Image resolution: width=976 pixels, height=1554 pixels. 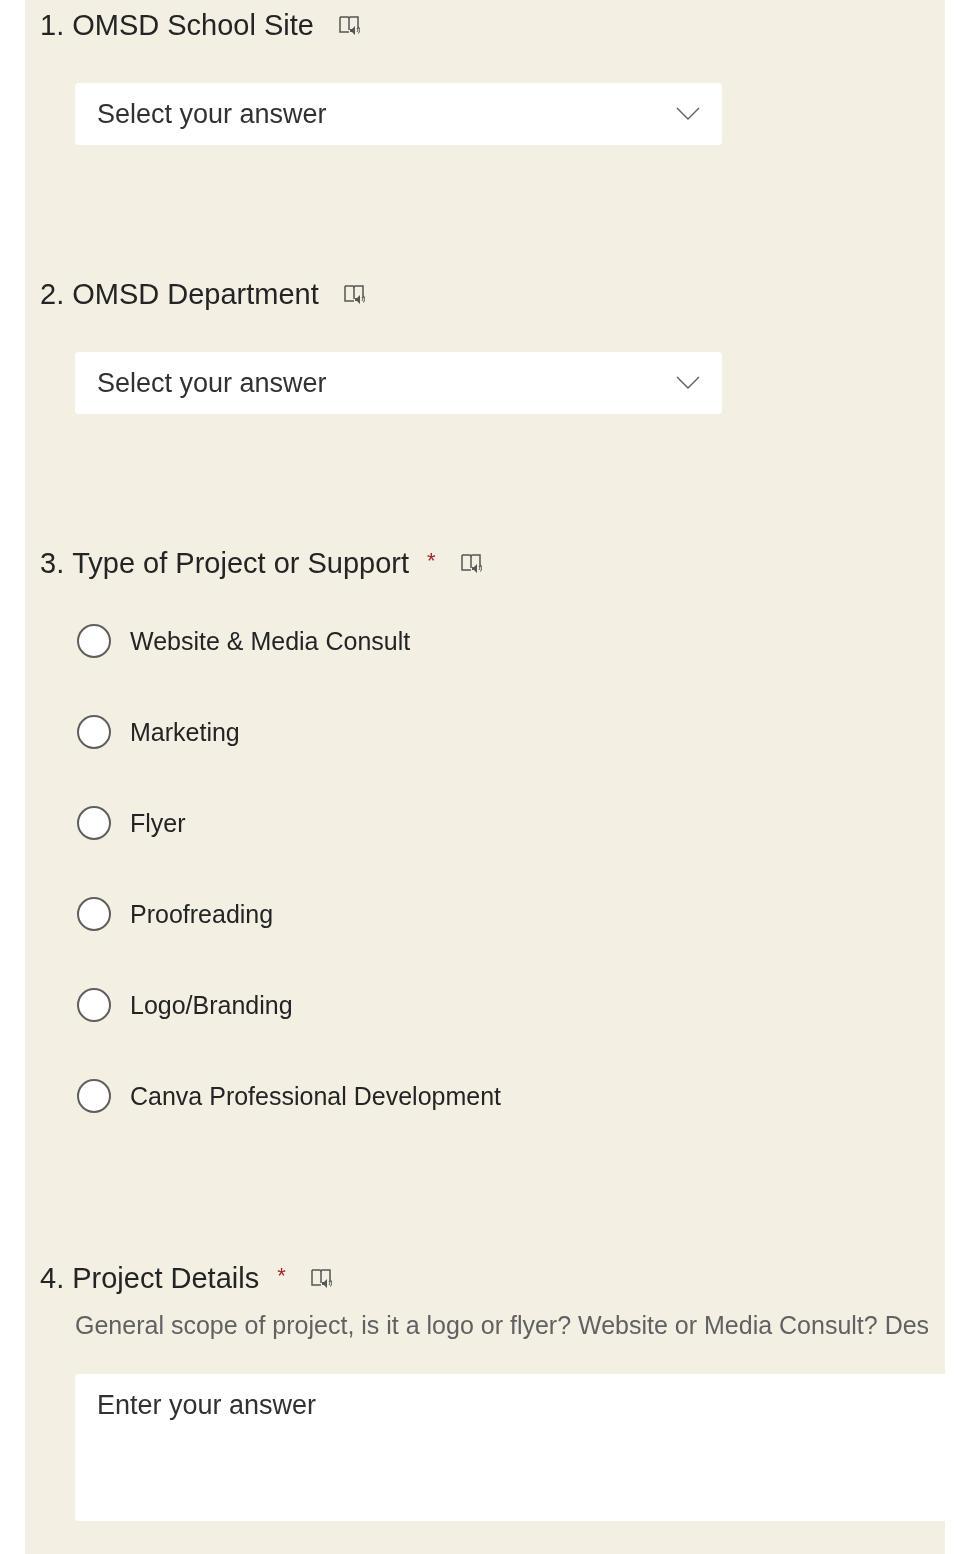 I want to click on question-title: OMSD Department, so click(x=195, y=294).